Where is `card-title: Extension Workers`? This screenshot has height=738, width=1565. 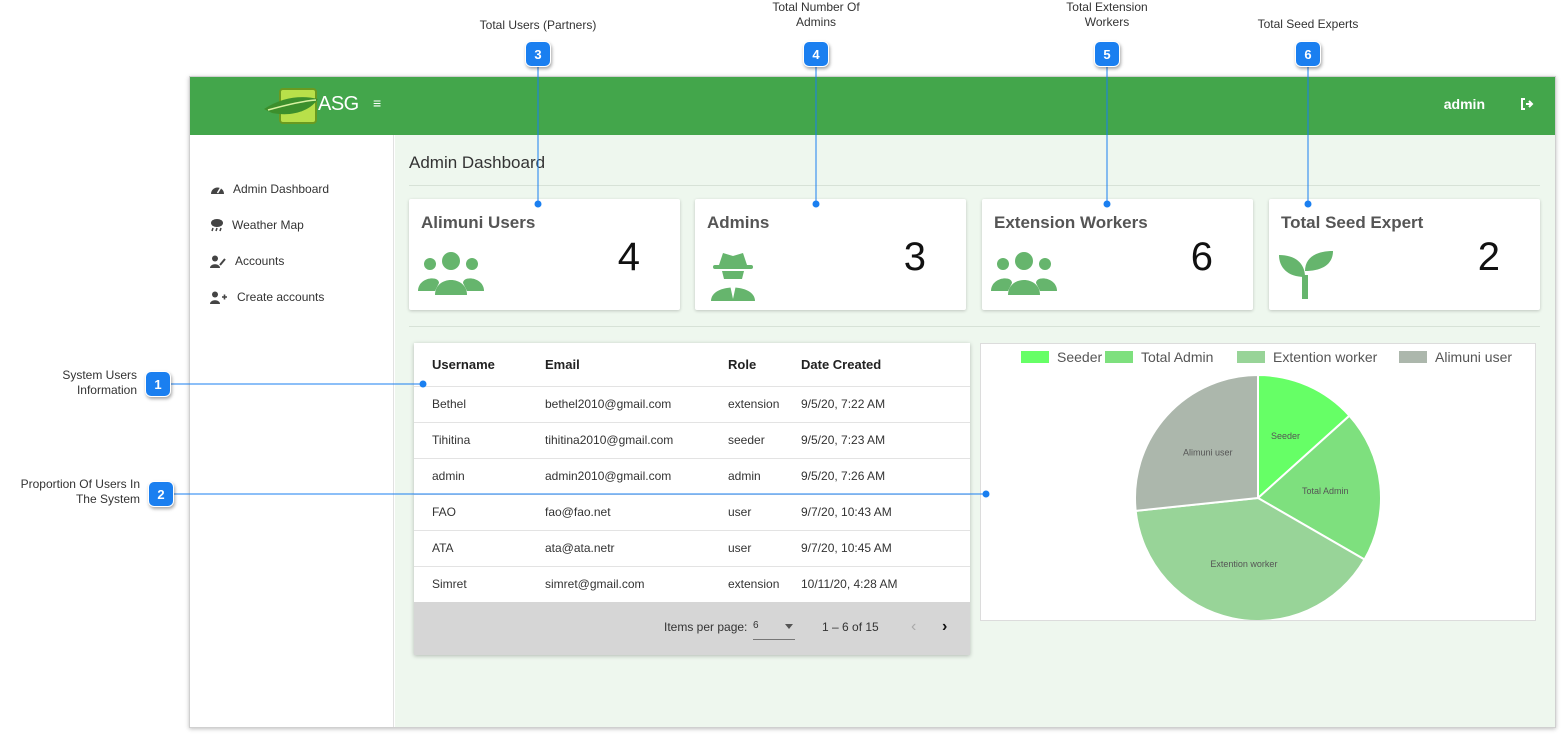 card-title: Extension Workers is located at coordinates (1071, 222).